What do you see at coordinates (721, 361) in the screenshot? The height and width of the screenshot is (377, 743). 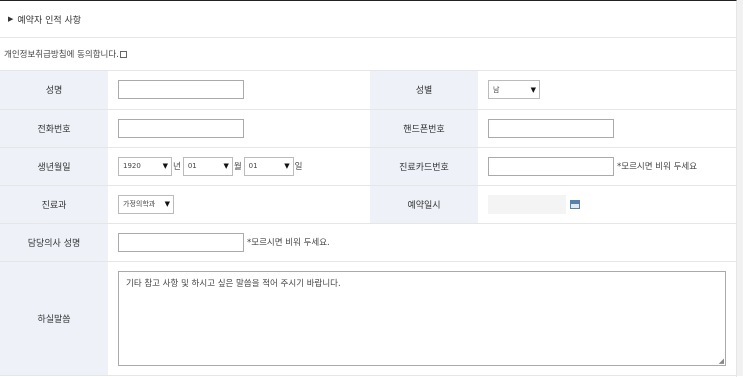 I see `resize-handle-icon: ◢` at bounding box center [721, 361].